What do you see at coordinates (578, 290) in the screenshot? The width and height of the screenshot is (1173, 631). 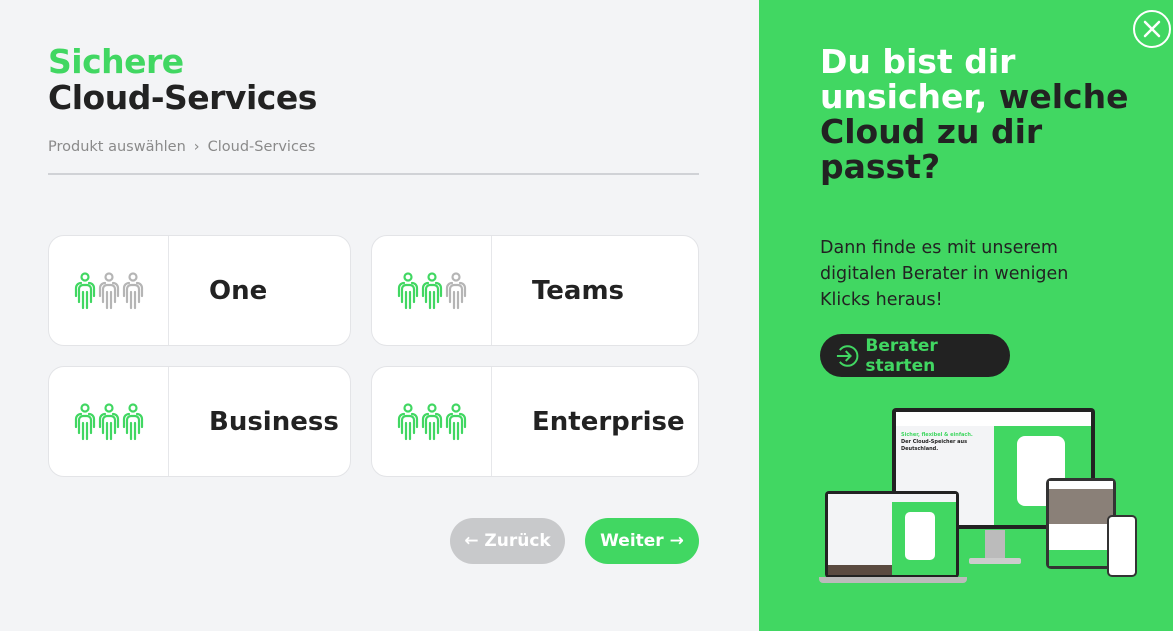 I see `product-label: Teams` at bounding box center [578, 290].